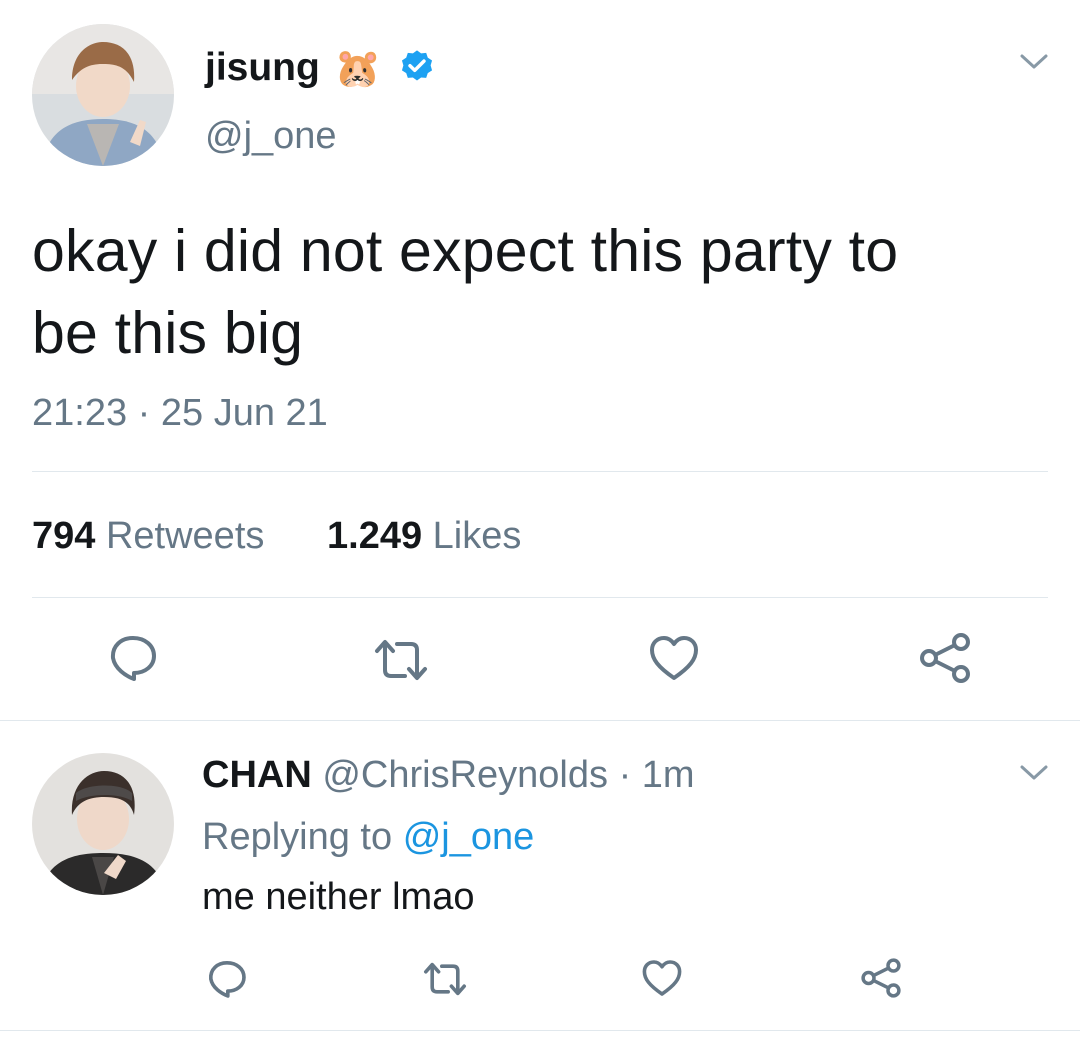 This screenshot has height=1048, width=1080. What do you see at coordinates (262, 68) in the screenshot?
I see `display-name: jisung` at bounding box center [262, 68].